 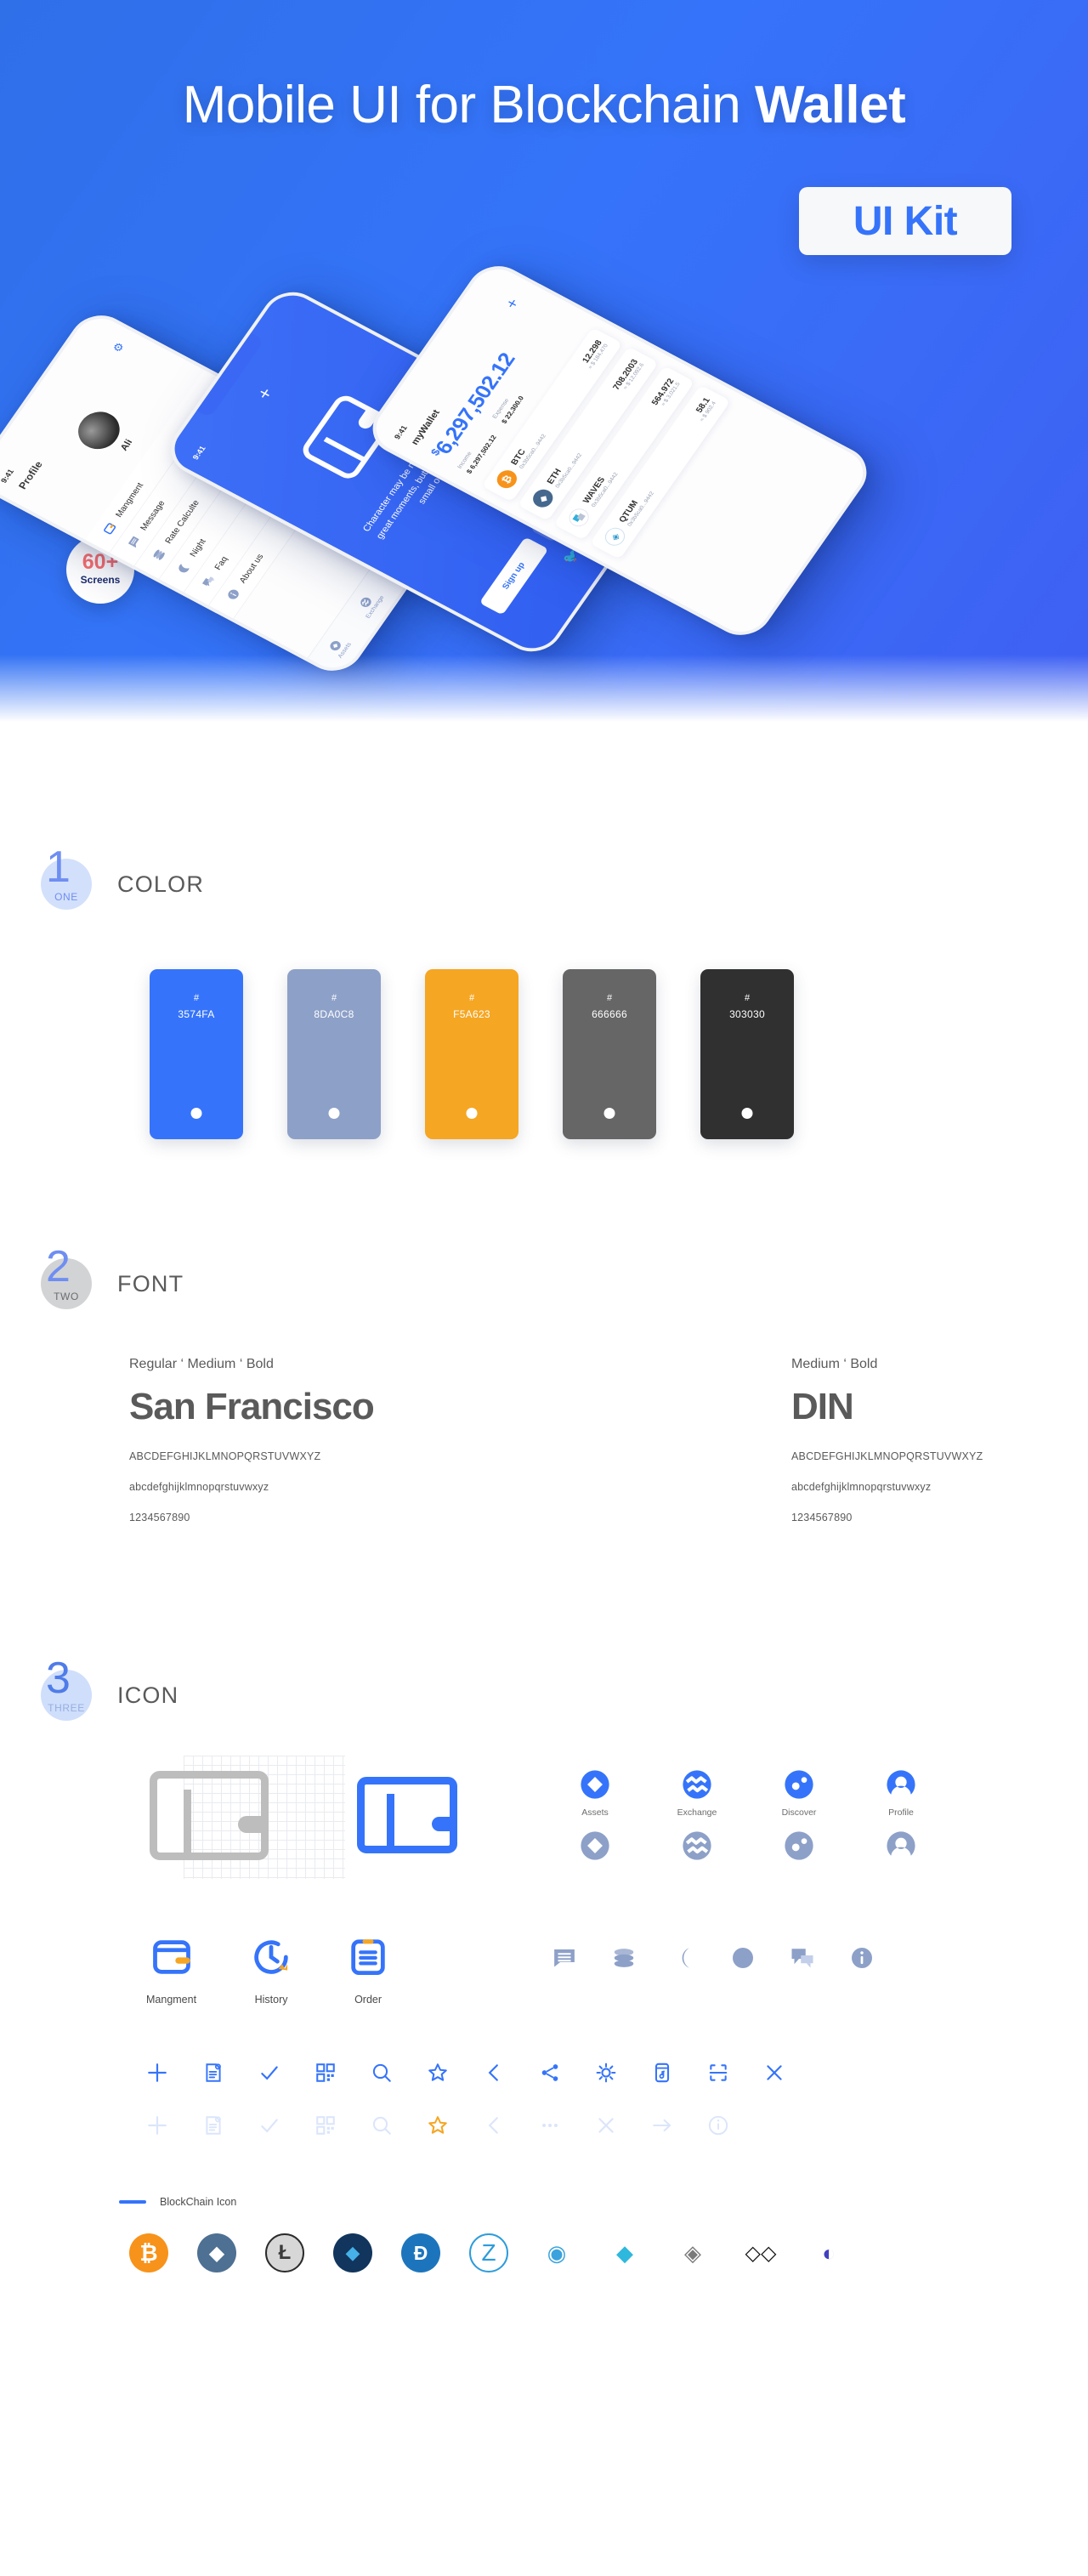 I want to click on check-icon-muted, so click(x=269, y=2125).